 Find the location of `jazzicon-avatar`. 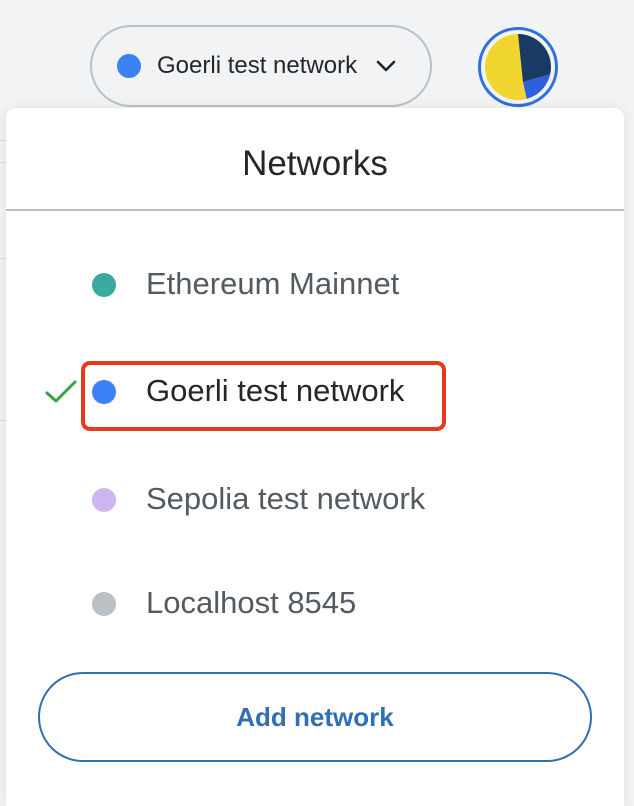

jazzicon-avatar is located at coordinates (518, 67).